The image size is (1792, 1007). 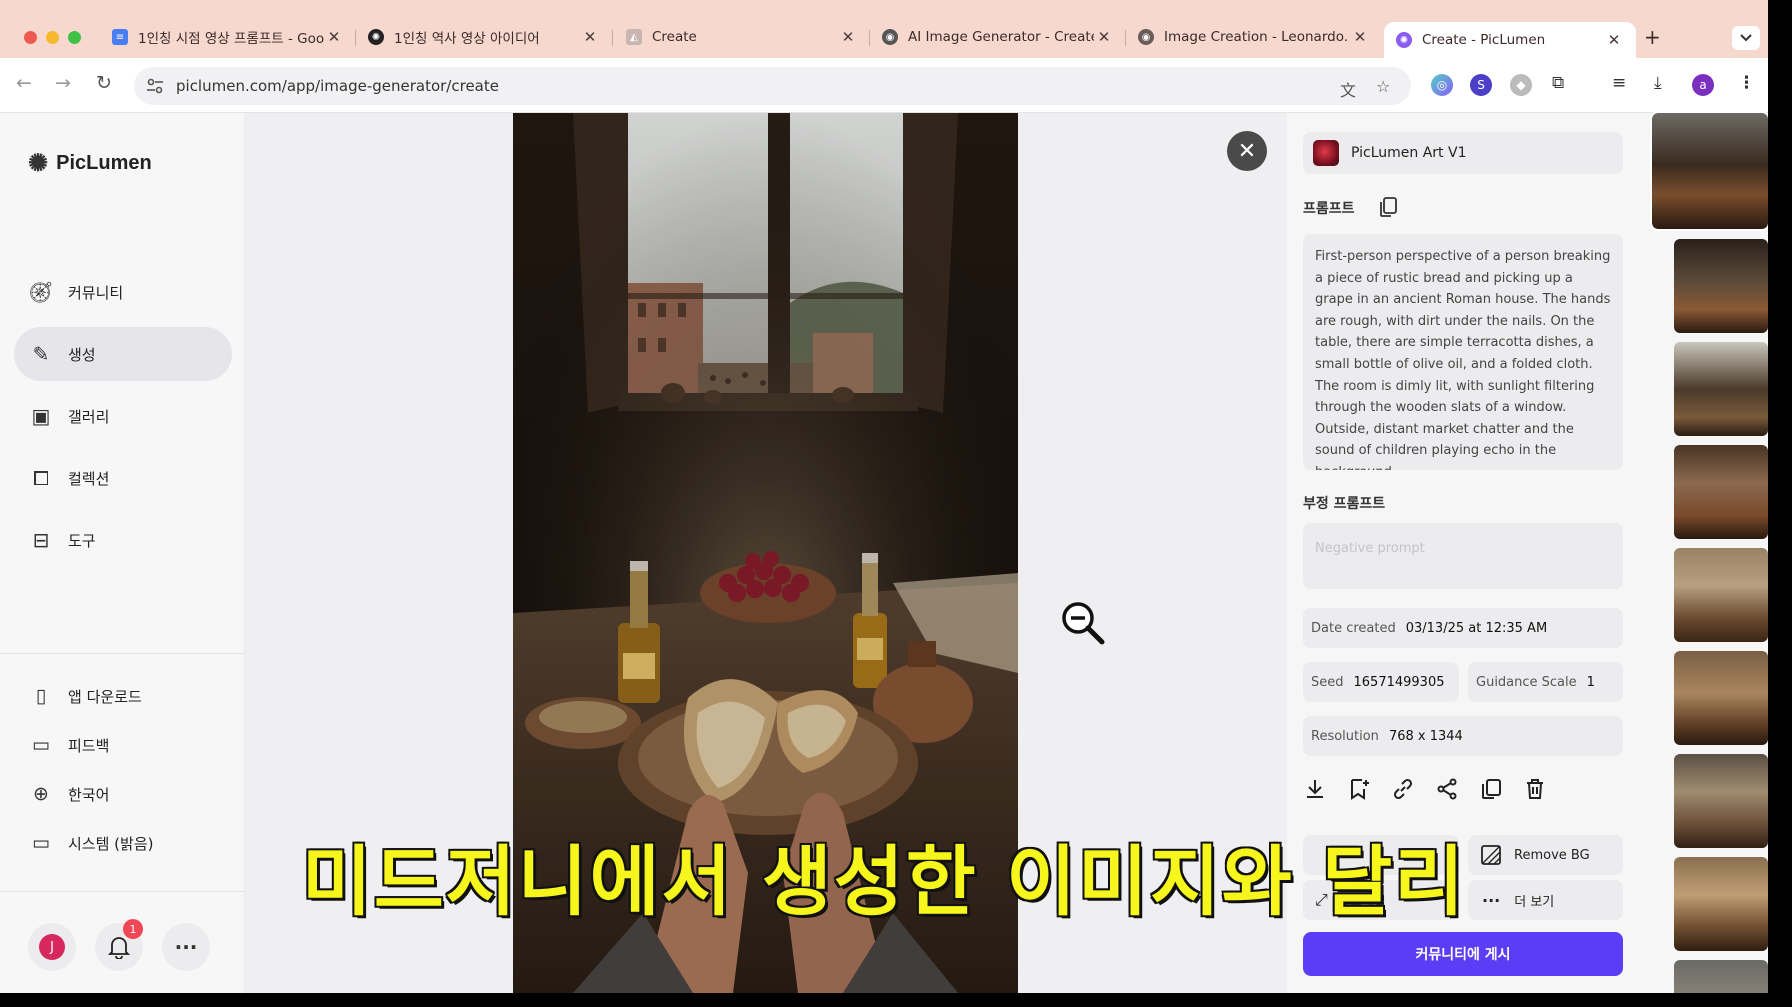 I want to click on action-bar, so click(x=1463, y=792).